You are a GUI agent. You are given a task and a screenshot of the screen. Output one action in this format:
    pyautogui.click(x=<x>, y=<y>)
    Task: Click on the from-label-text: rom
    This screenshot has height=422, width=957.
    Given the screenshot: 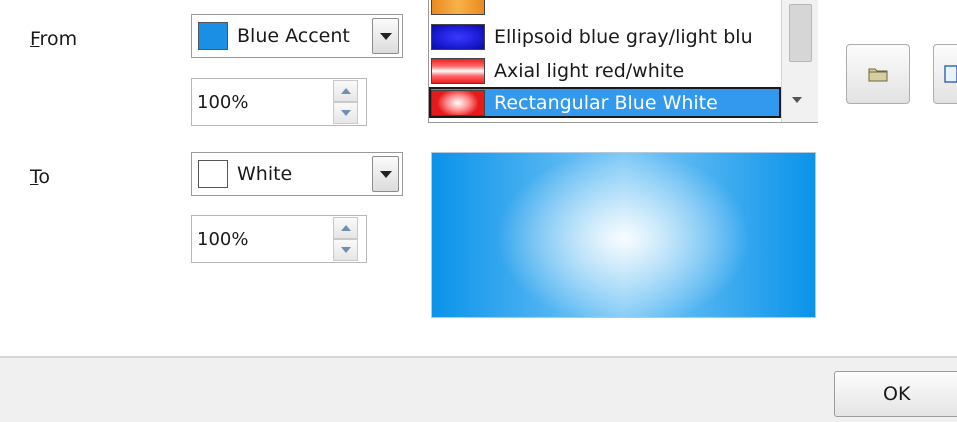 What is the action you would take?
    pyautogui.click(x=58, y=39)
    